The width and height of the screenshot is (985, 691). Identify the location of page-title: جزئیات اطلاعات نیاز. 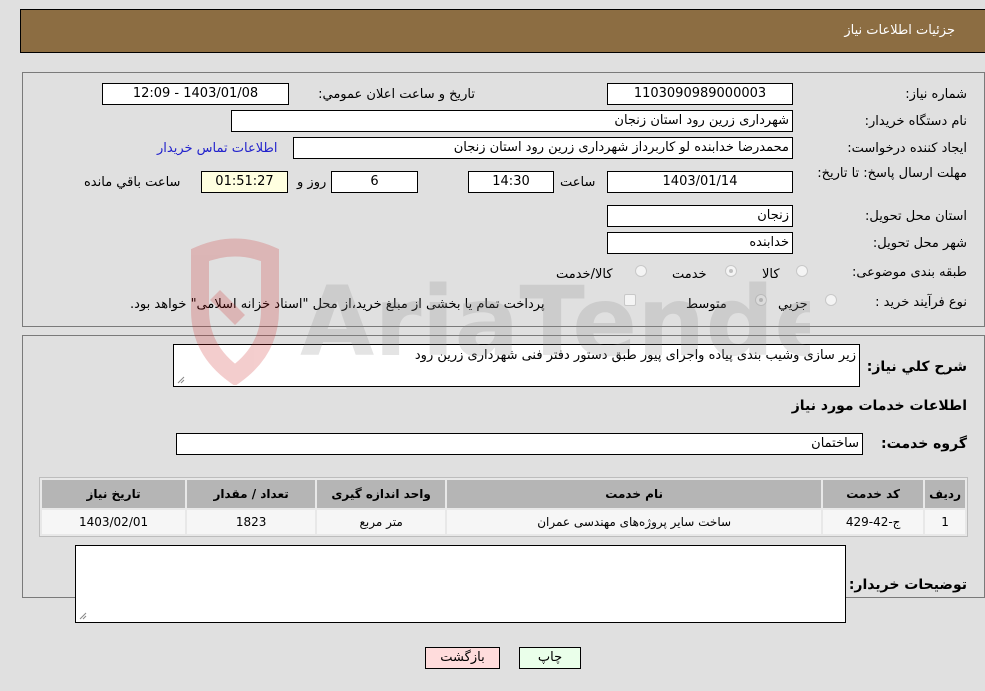
(899, 30).